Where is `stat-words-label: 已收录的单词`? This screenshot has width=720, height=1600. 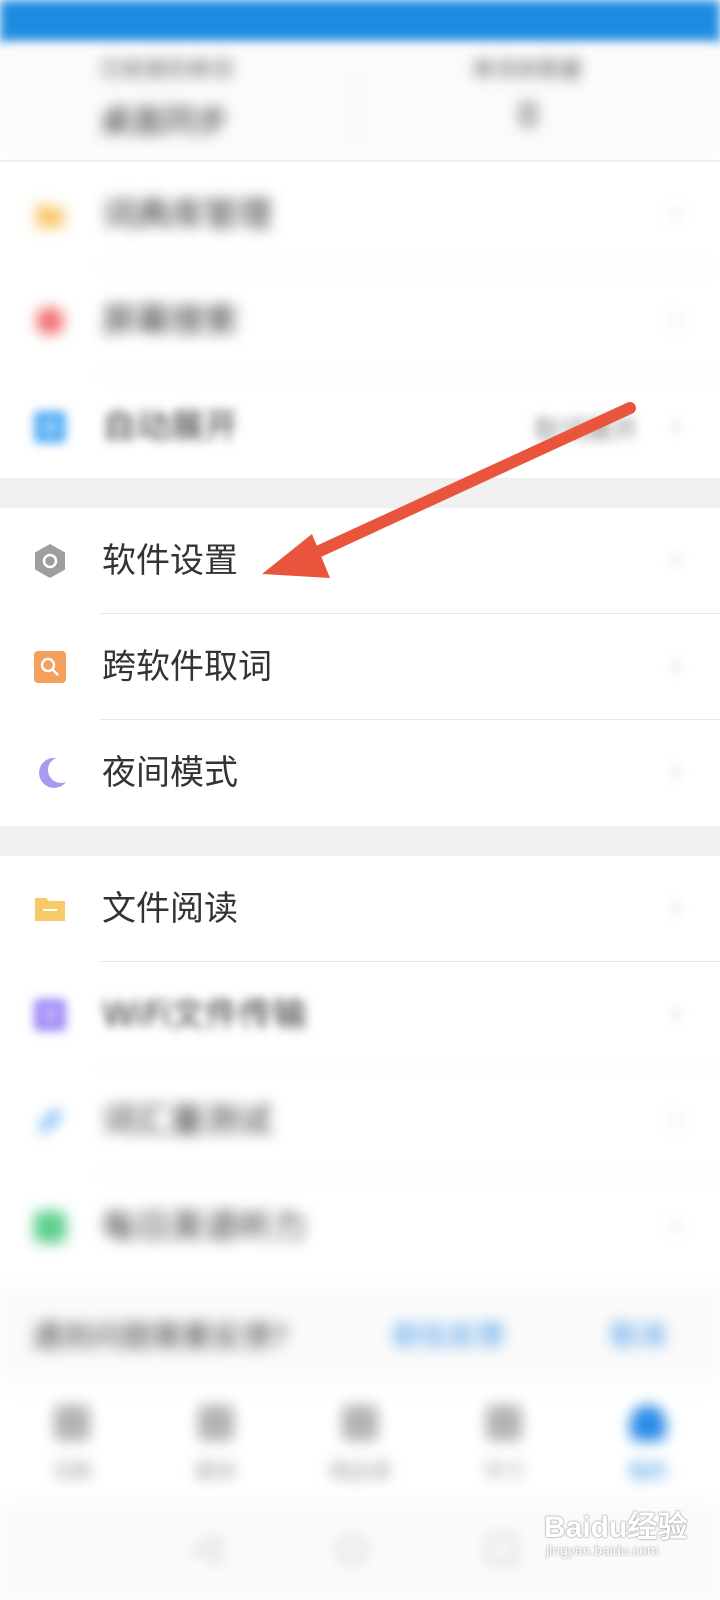
stat-words-label: 已收录的单词 is located at coordinates (166, 70).